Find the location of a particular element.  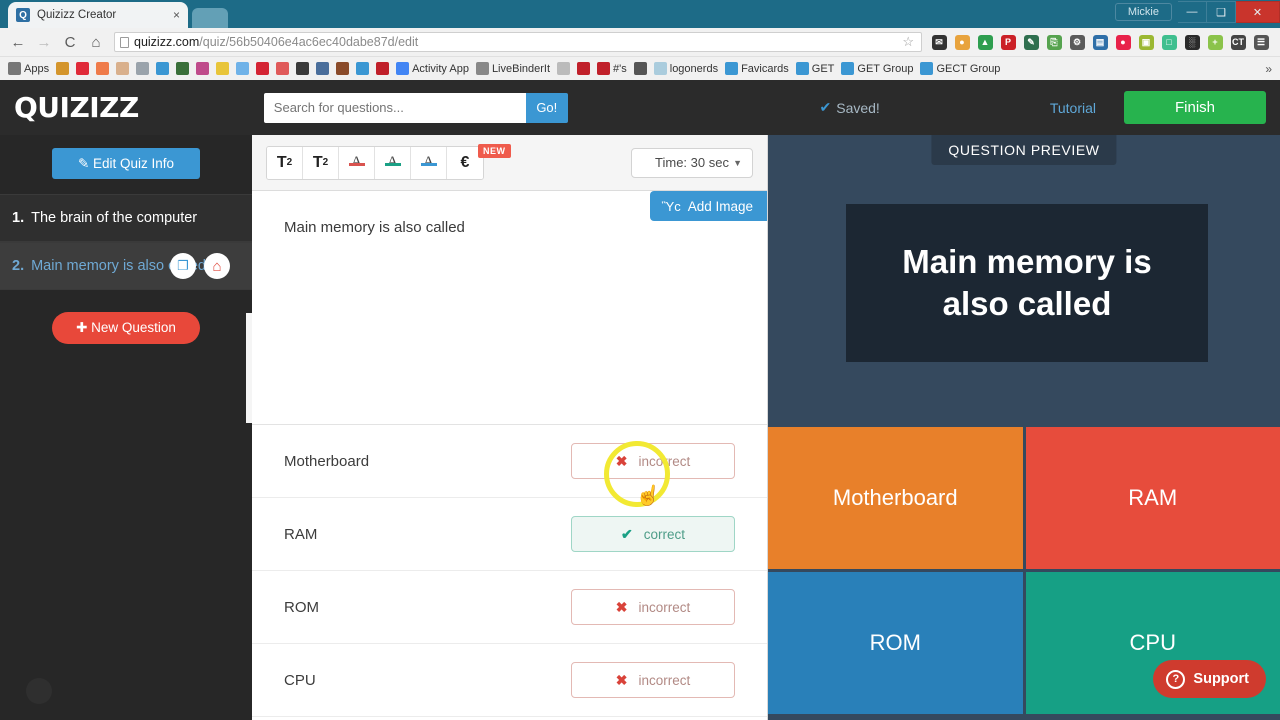

ct-icon: CT is located at coordinates (1238, 42).